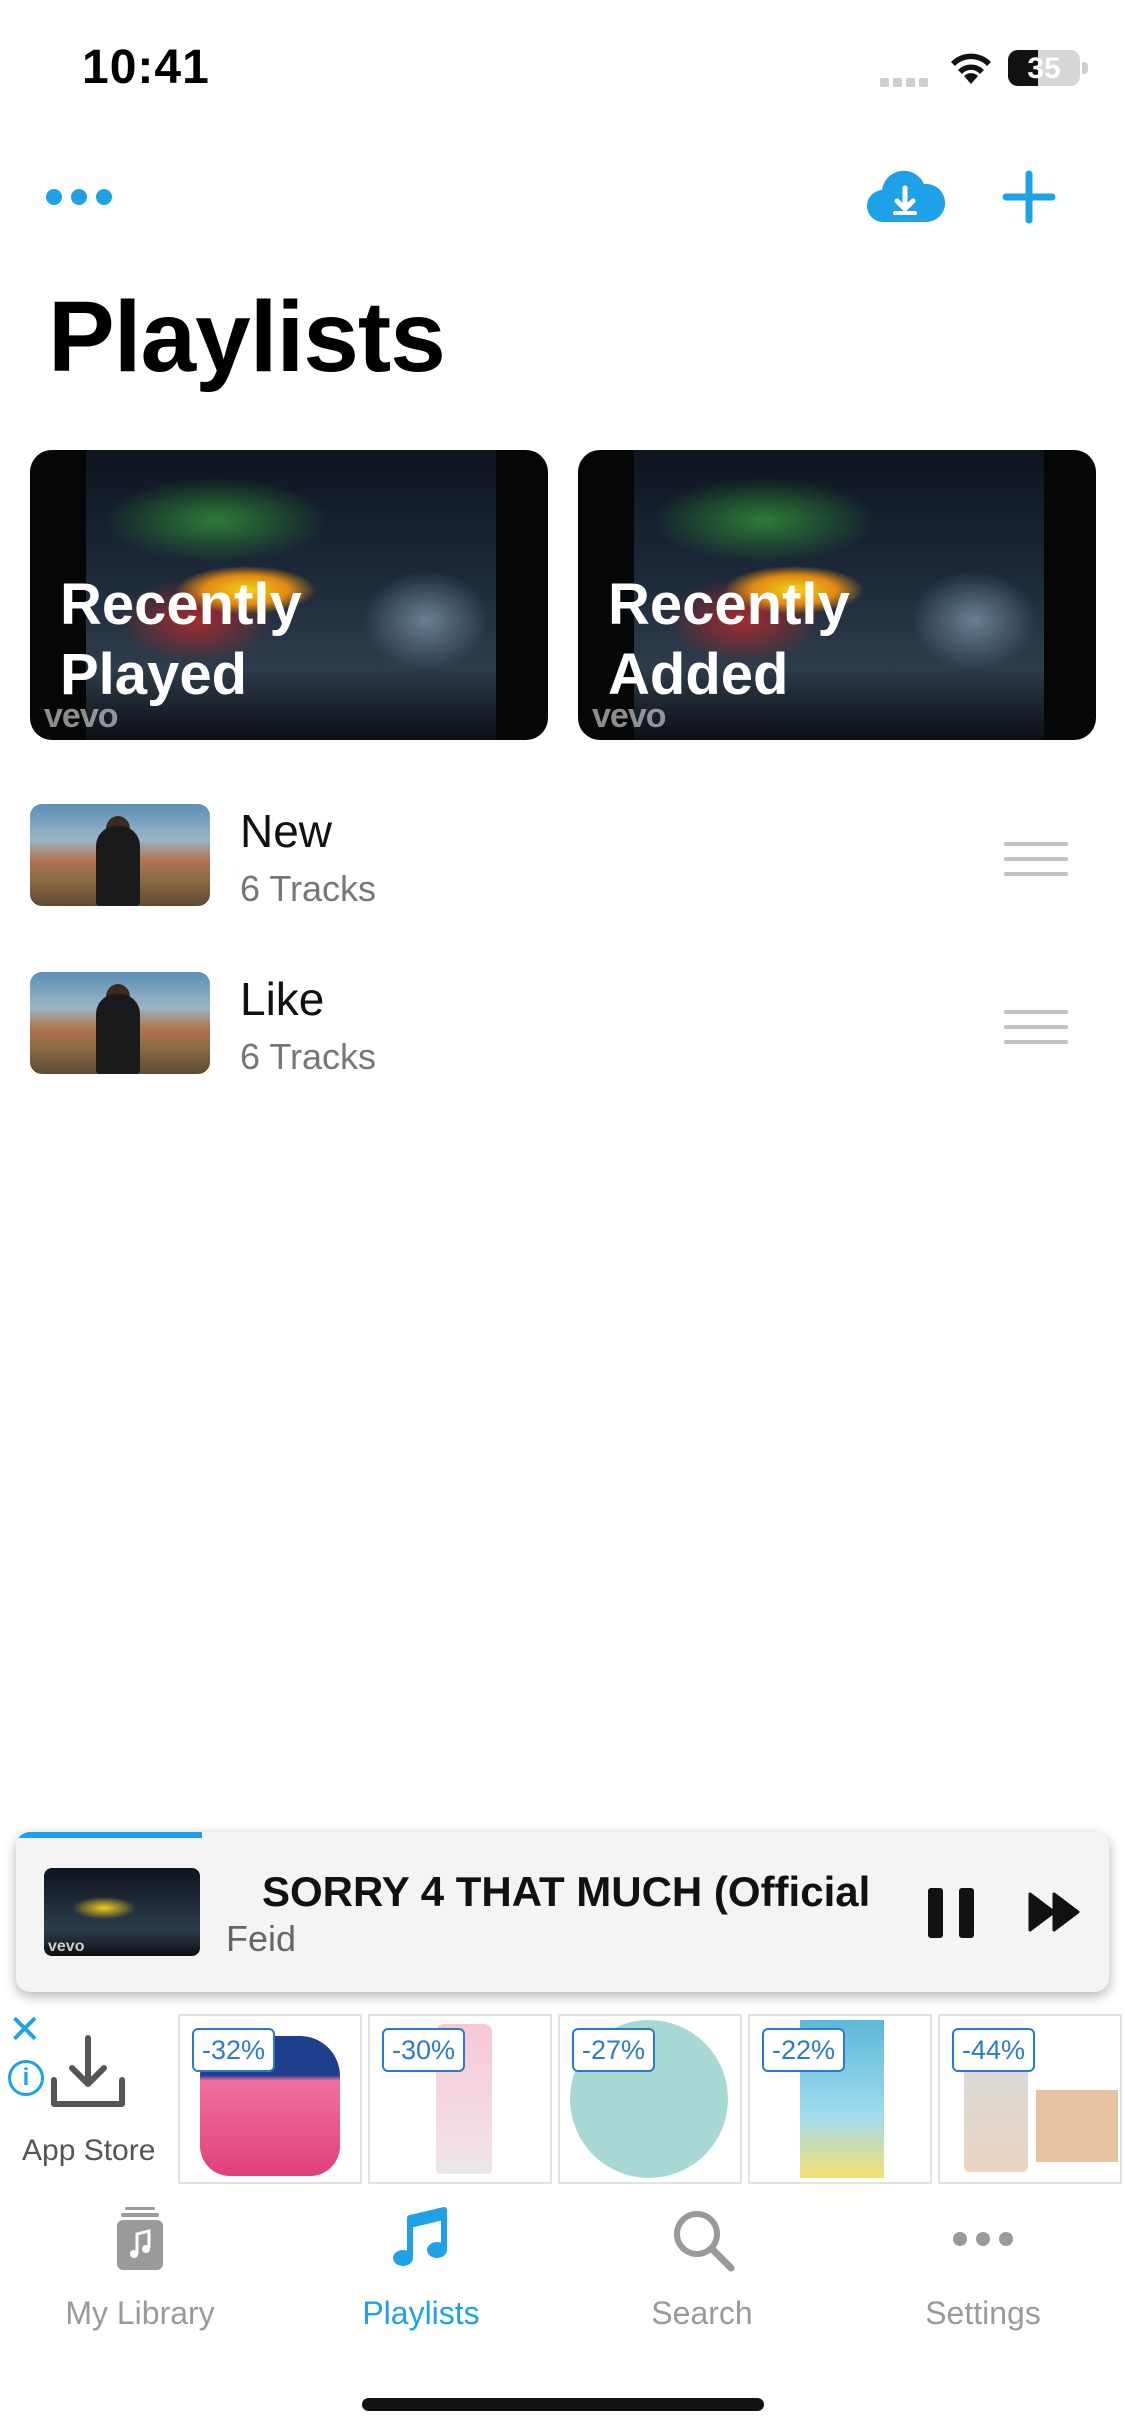  Describe the element at coordinates (420, 2236) in the screenshot. I see `music-note-icon` at that location.